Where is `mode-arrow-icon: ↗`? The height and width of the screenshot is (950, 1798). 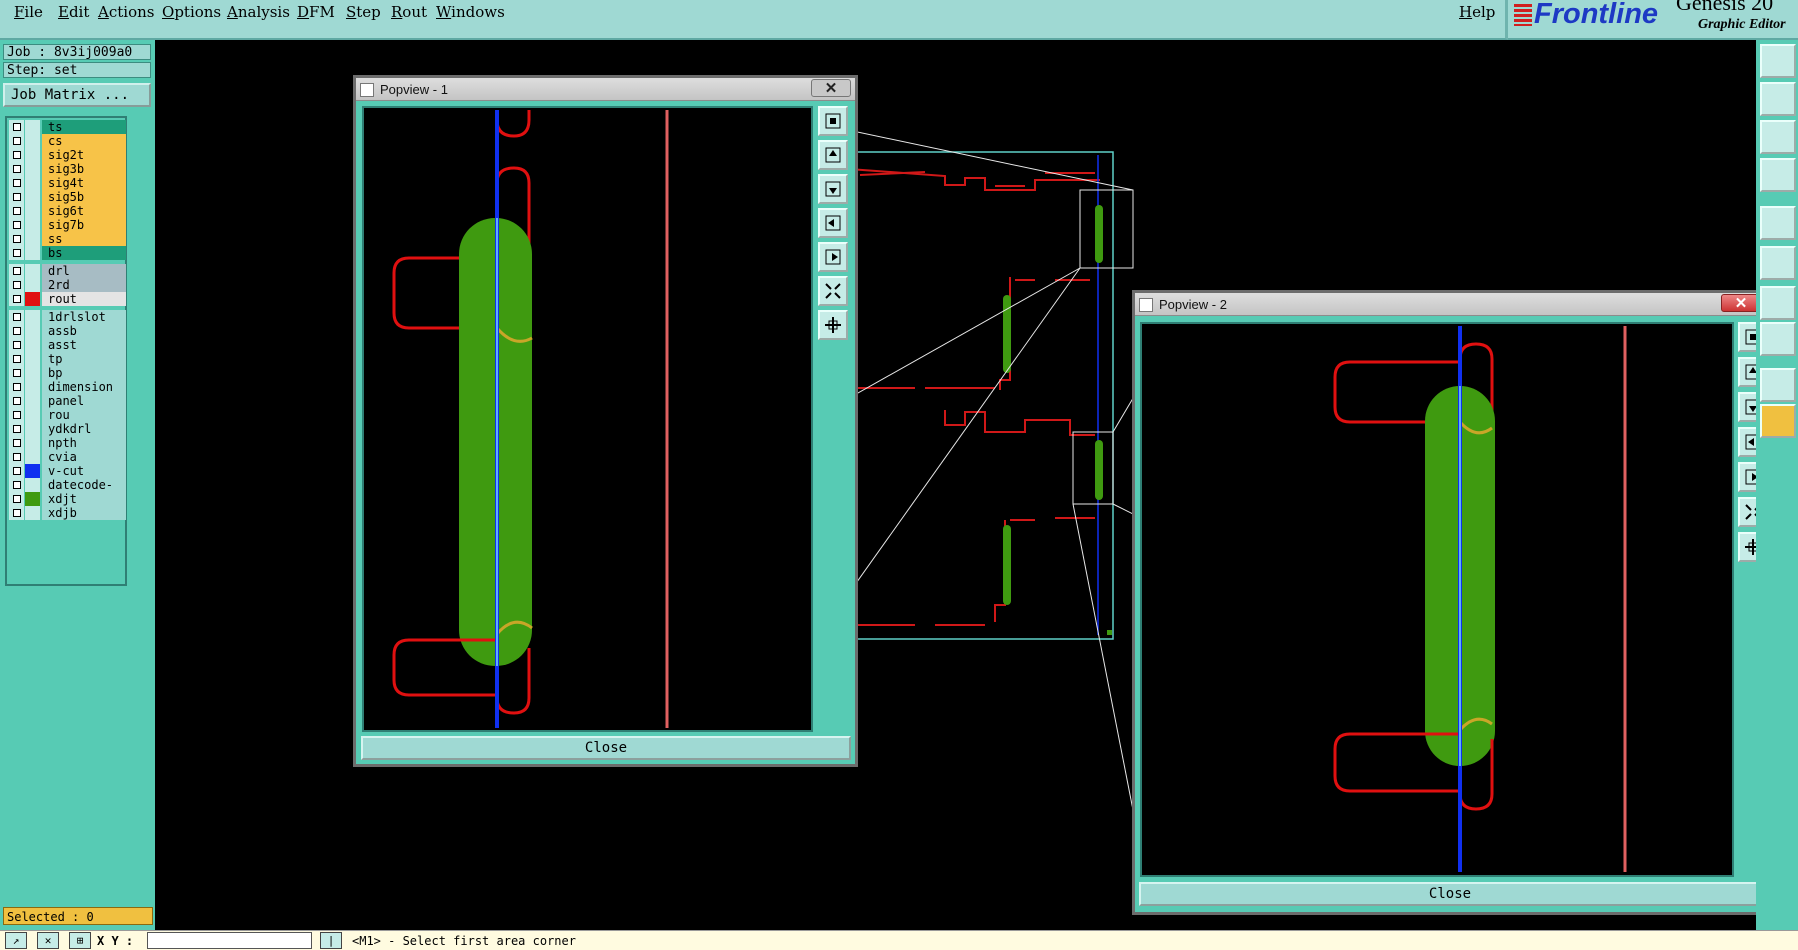
mode-arrow-icon: ↗ is located at coordinates (16, 940).